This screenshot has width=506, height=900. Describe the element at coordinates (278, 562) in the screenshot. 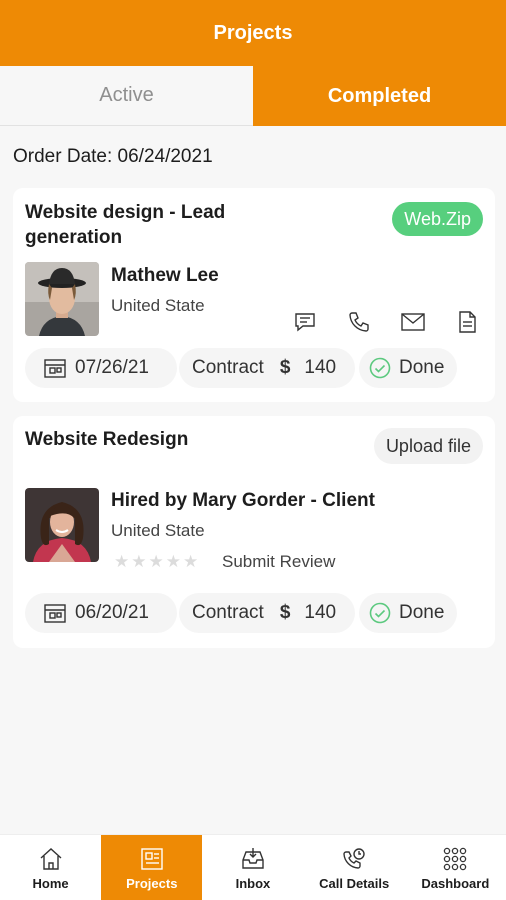

I see `submit-review-link: Submit Review` at that location.